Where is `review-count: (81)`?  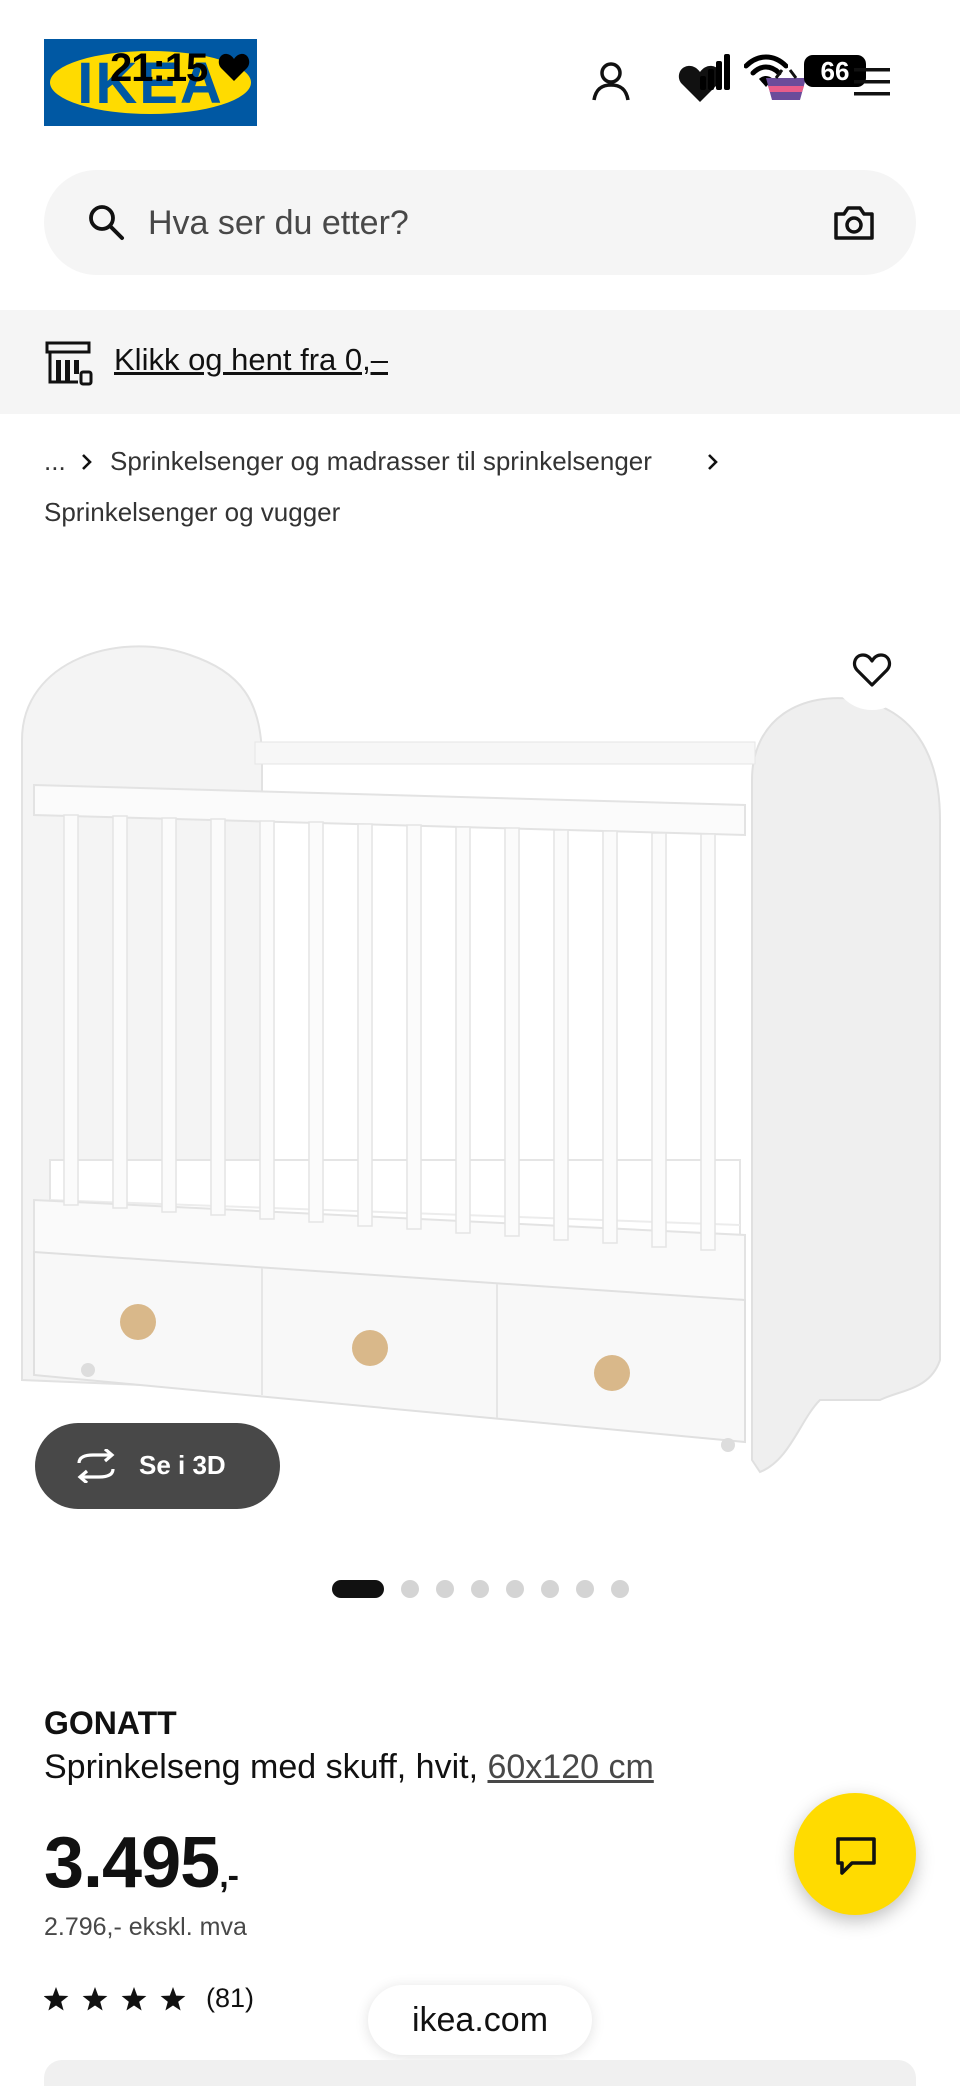
review-count: (81) is located at coordinates (230, 1998).